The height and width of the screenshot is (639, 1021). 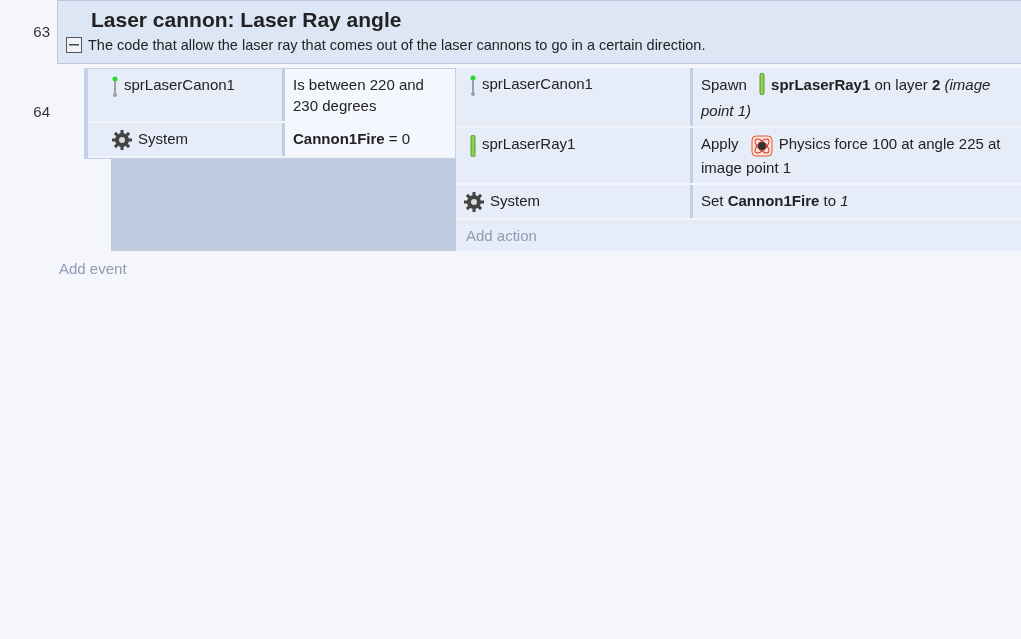 I want to click on action-text: Apply Physics force 100 at angle 225 at image point 1, so click(x=857, y=155).